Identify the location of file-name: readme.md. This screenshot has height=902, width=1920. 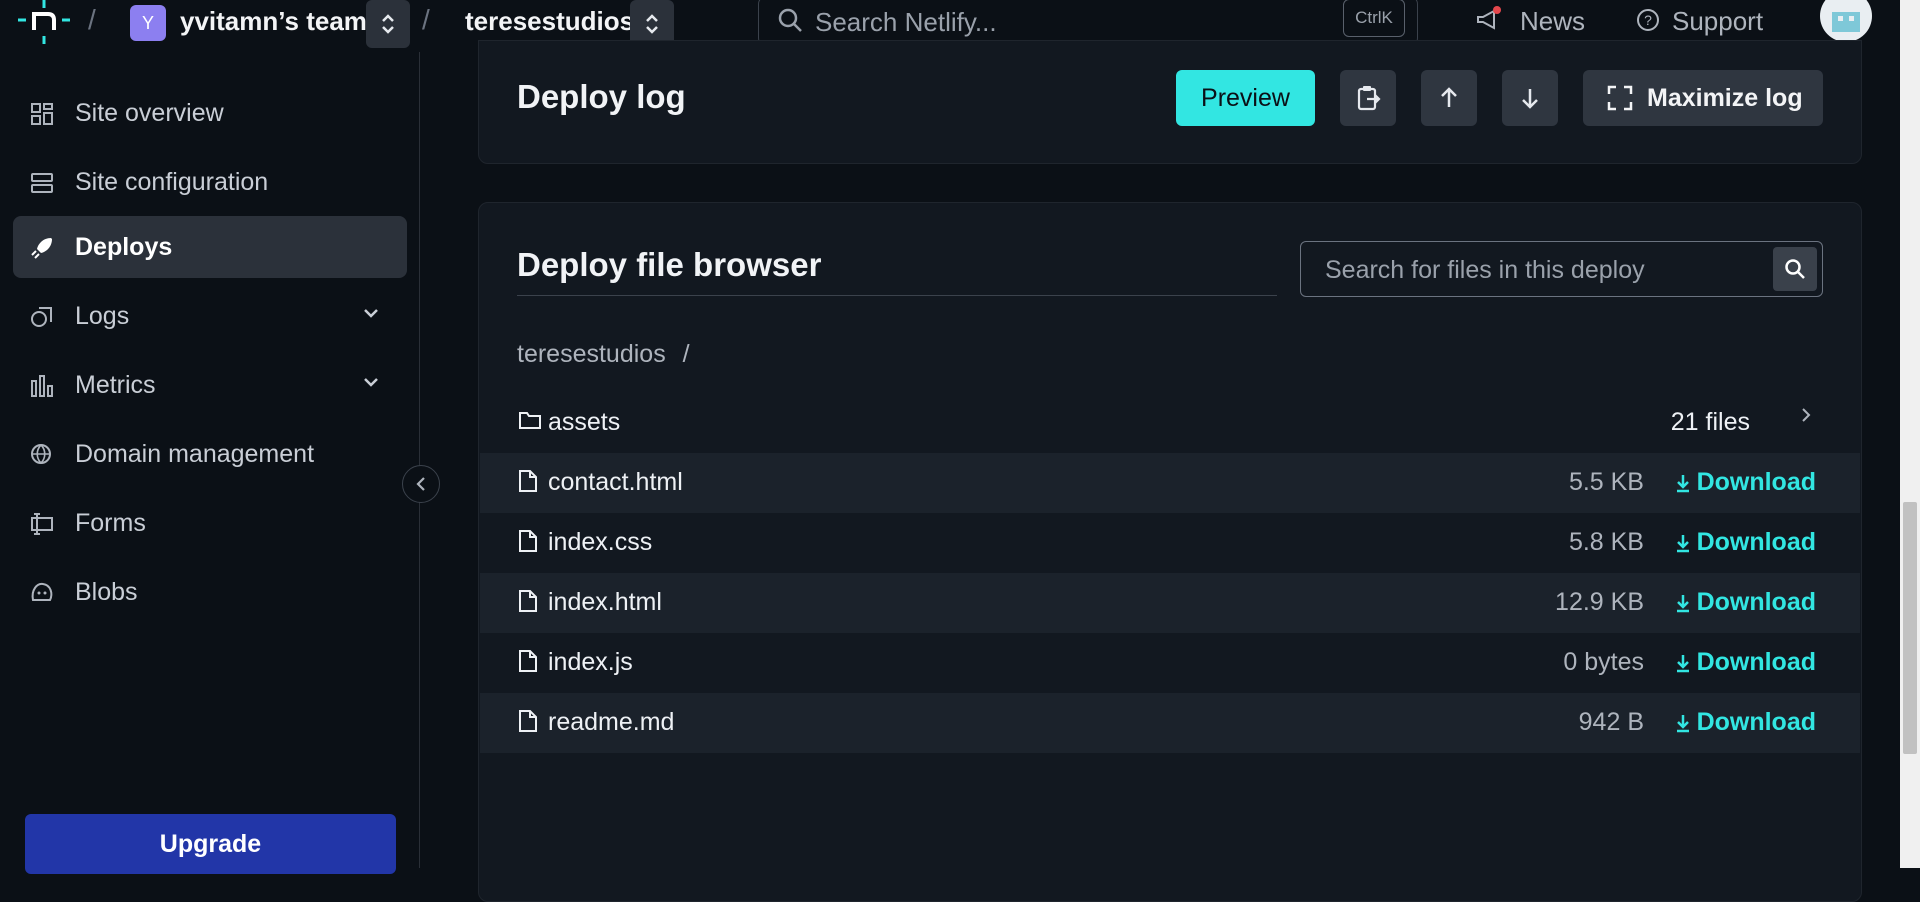
(611, 722).